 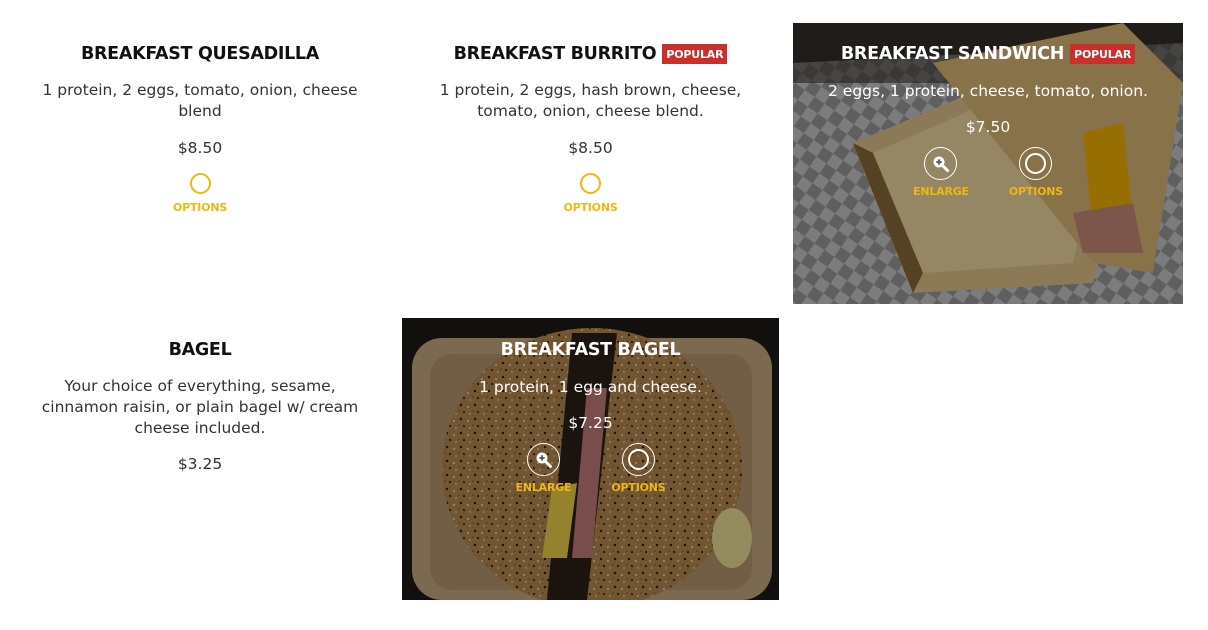 I want to click on item-description: 1 protein, 1 egg and cheese., so click(x=590, y=387).